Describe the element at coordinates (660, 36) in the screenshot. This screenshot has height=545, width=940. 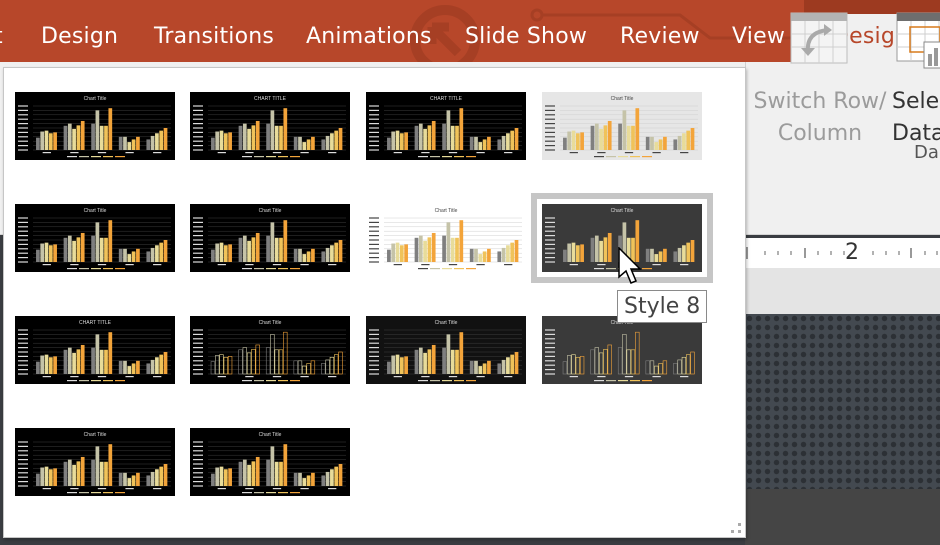
I see `tab-review: Review` at that location.